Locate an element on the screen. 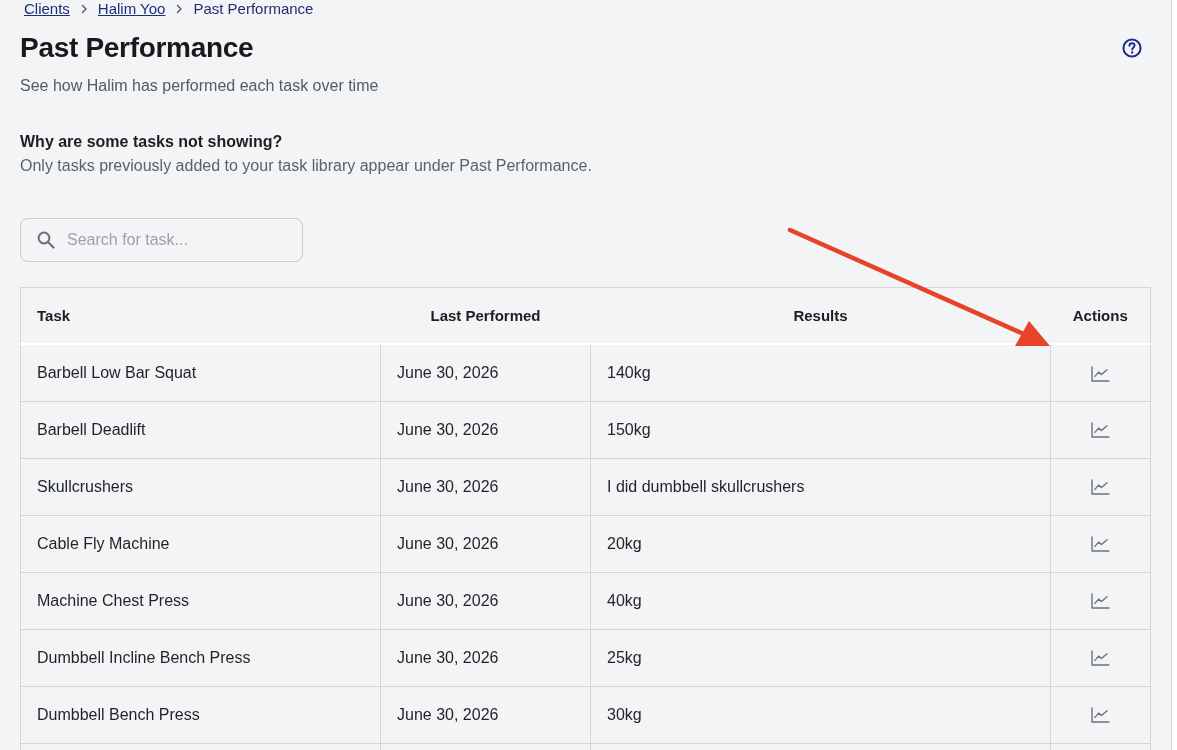  column-header: Results is located at coordinates (820, 315).